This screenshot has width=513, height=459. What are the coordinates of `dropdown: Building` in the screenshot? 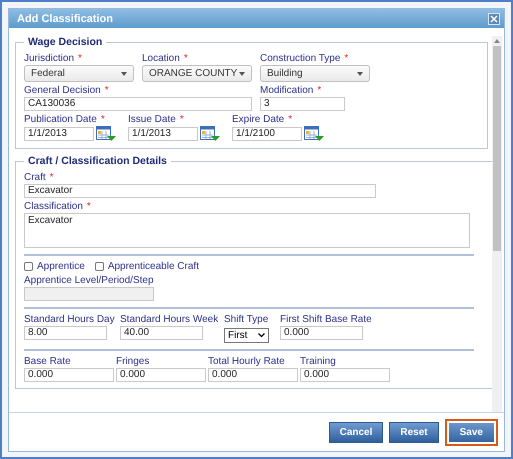 It's located at (315, 73).